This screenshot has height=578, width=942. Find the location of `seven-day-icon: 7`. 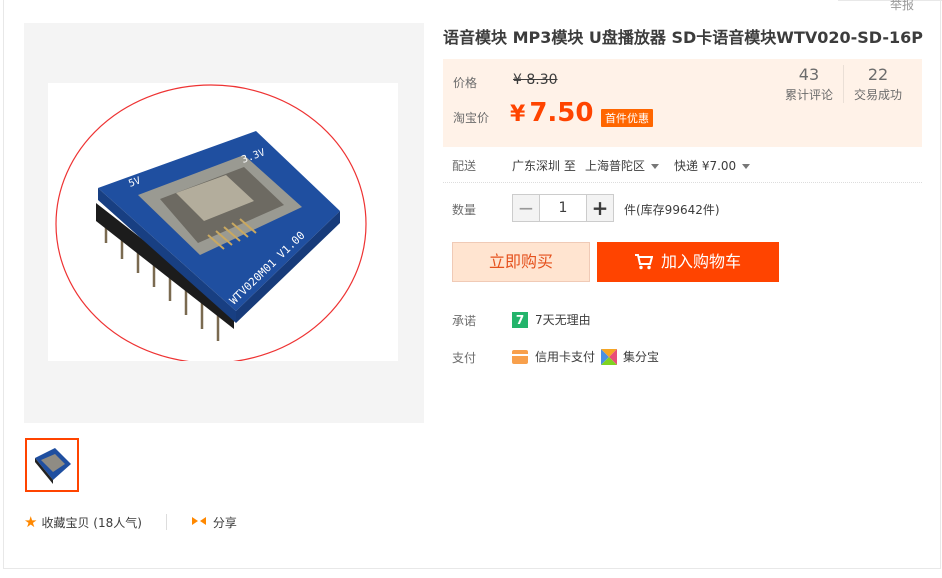

seven-day-icon: 7 is located at coordinates (520, 319).